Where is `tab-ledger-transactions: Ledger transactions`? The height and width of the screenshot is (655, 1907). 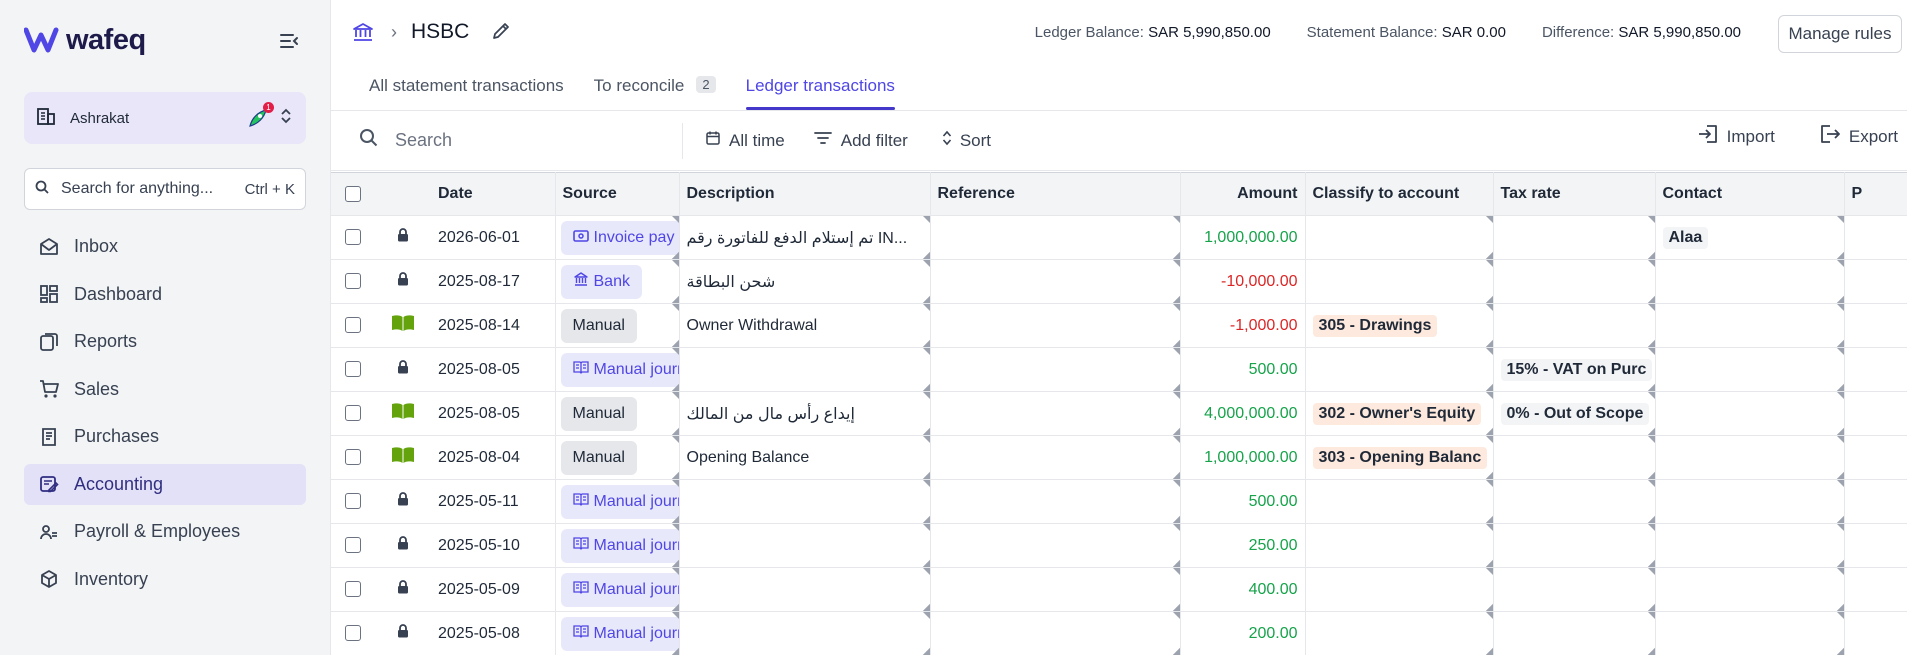
tab-ledger-transactions: Ledger transactions is located at coordinates (820, 87).